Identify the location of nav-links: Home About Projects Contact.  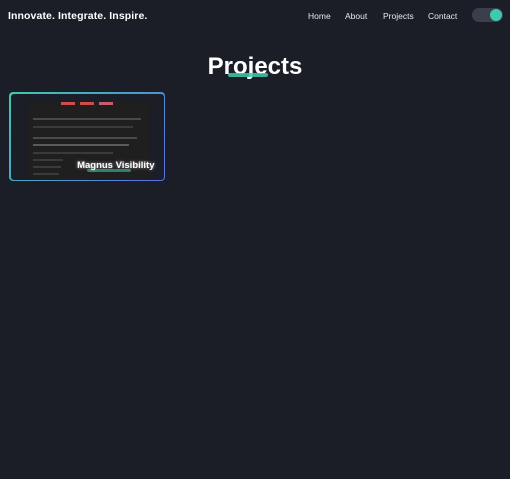
(255, 17).